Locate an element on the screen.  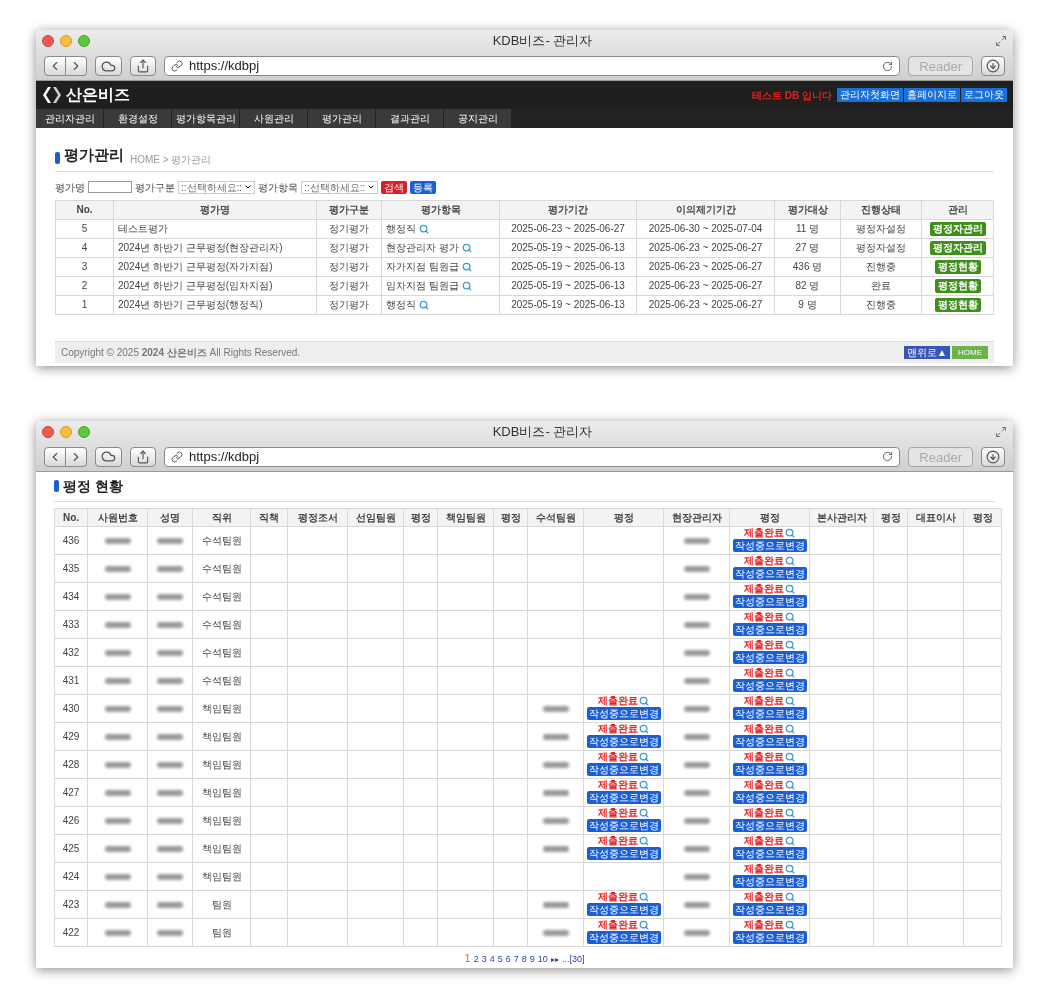
nav-item: 사원관리 is located at coordinates (274, 118).